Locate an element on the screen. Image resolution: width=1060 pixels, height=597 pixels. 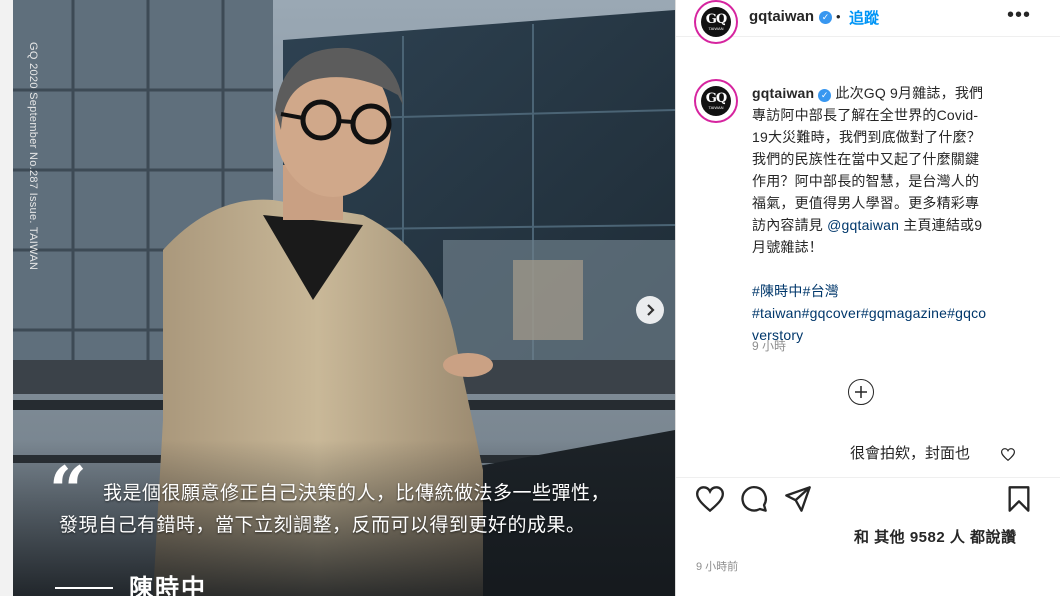
caption-text-3: 19大災難時，我們到底做對了什麼？ is located at coordinates (866, 137).